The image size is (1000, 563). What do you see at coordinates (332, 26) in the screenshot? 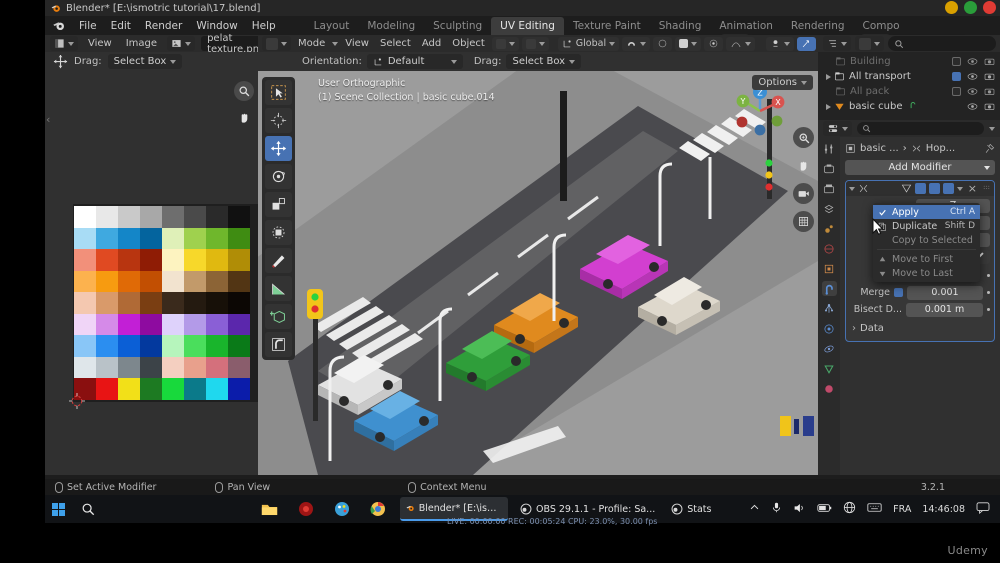
I see `tab-layout: Layout` at bounding box center [332, 26].